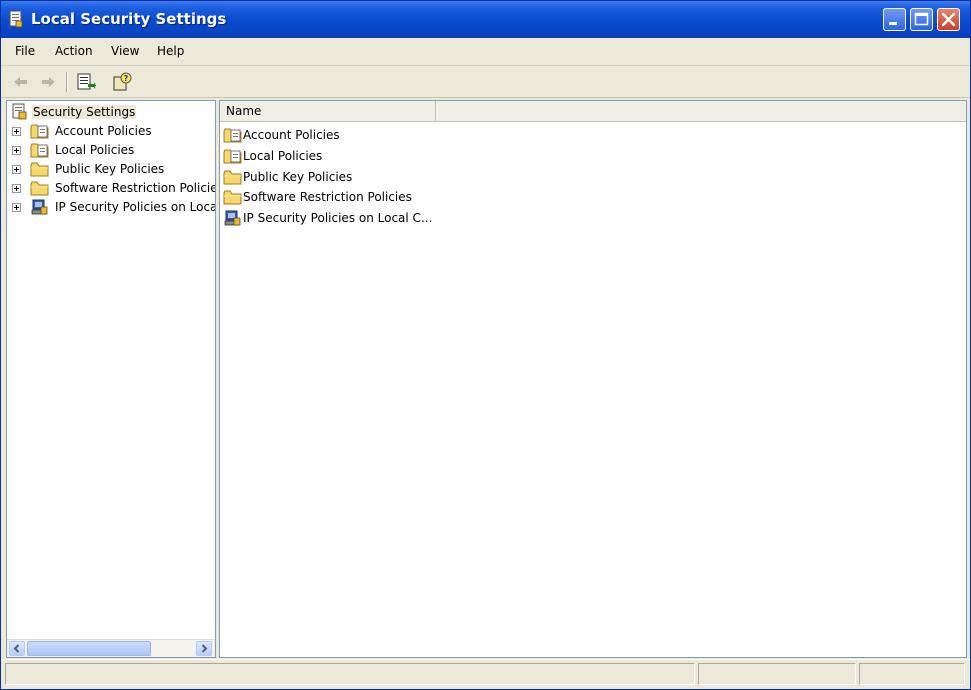  What do you see at coordinates (485, 19) in the screenshot?
I see `title-bar: Local Security Settings` at bounding box center [485, 19].